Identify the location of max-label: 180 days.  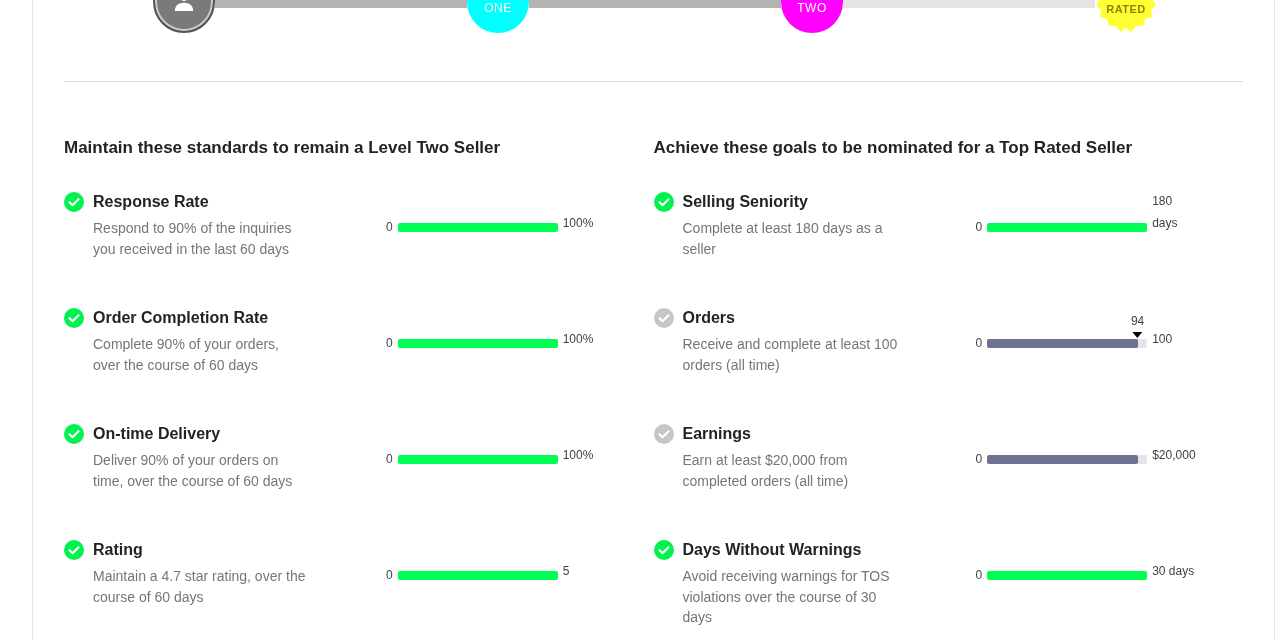
(1165, 212).